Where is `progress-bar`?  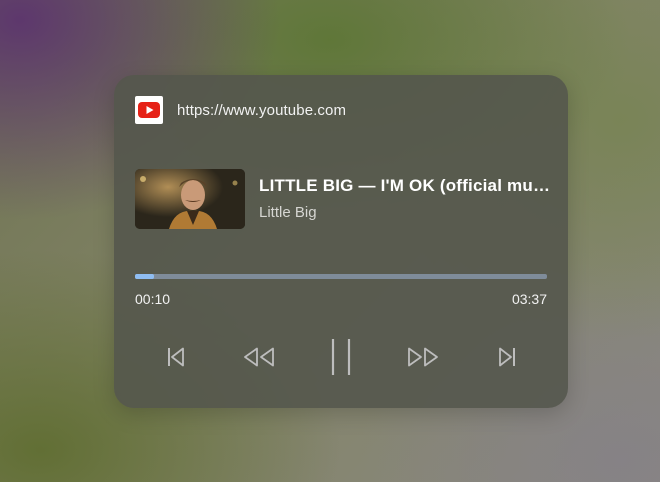
progress-bar is located at coordinates (341, 276).